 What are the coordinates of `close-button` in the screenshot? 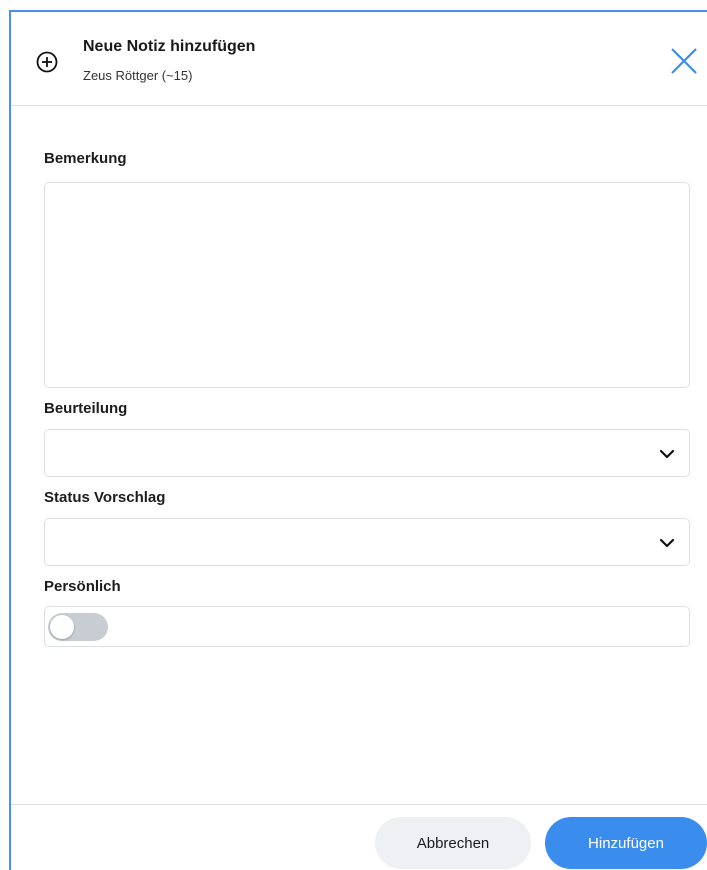 It's located at (684, 61).